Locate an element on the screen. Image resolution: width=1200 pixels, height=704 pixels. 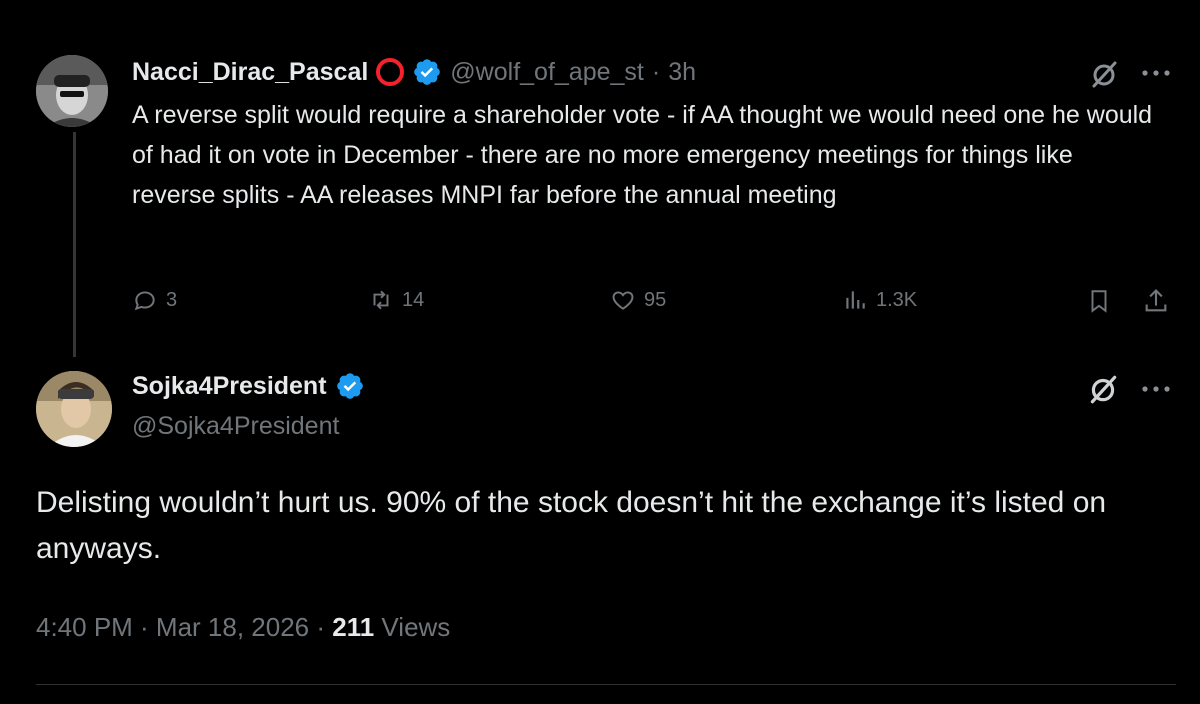
repost-icon is located at coordinates (381, 300).